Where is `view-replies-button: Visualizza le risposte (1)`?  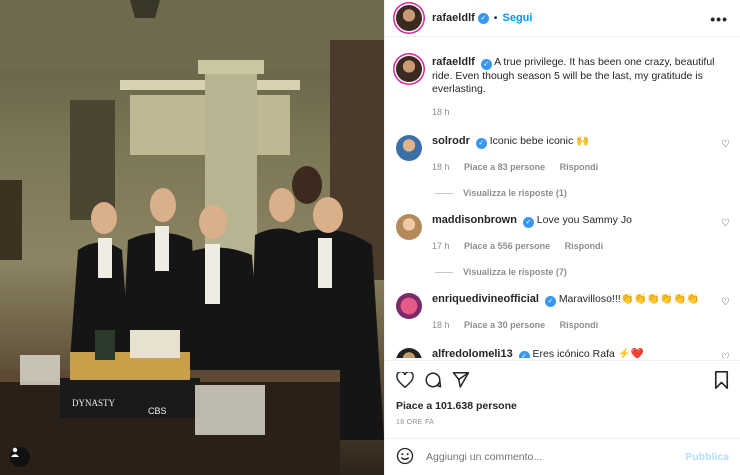 view-replies-button: Visualizza le risposte (1) is located at coordinates (587, 193).